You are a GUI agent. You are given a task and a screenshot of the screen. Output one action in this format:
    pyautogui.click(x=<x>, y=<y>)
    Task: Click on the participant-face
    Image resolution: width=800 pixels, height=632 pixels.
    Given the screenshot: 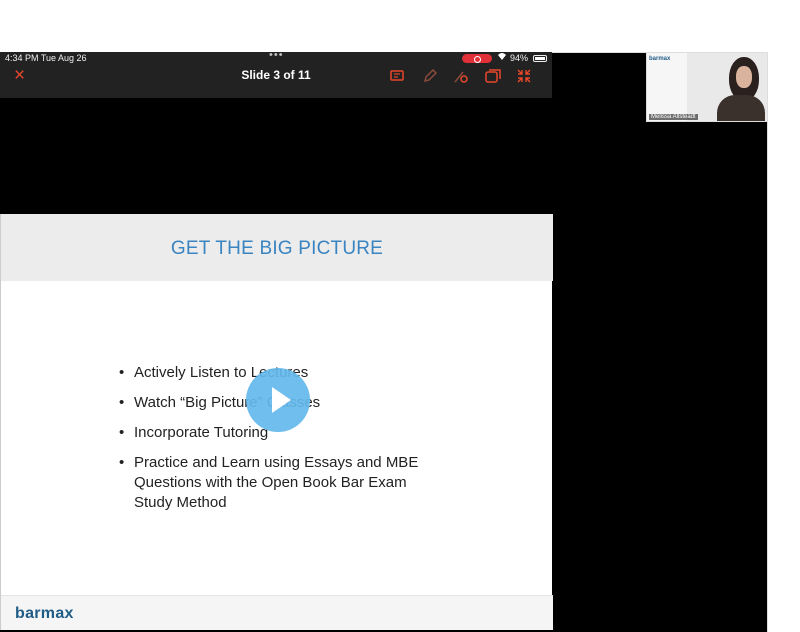 What is the action you would take?
    pyautogui.click(x=744, y=77)
    